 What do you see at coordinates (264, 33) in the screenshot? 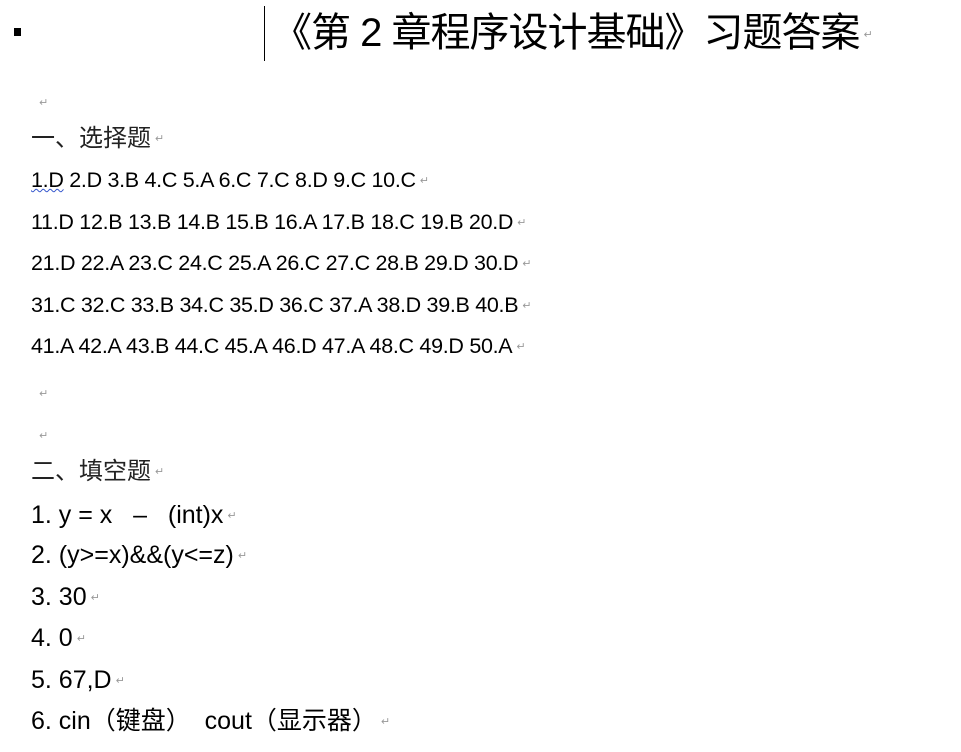
I see `text-cursor` at bounding box center [264, 33].